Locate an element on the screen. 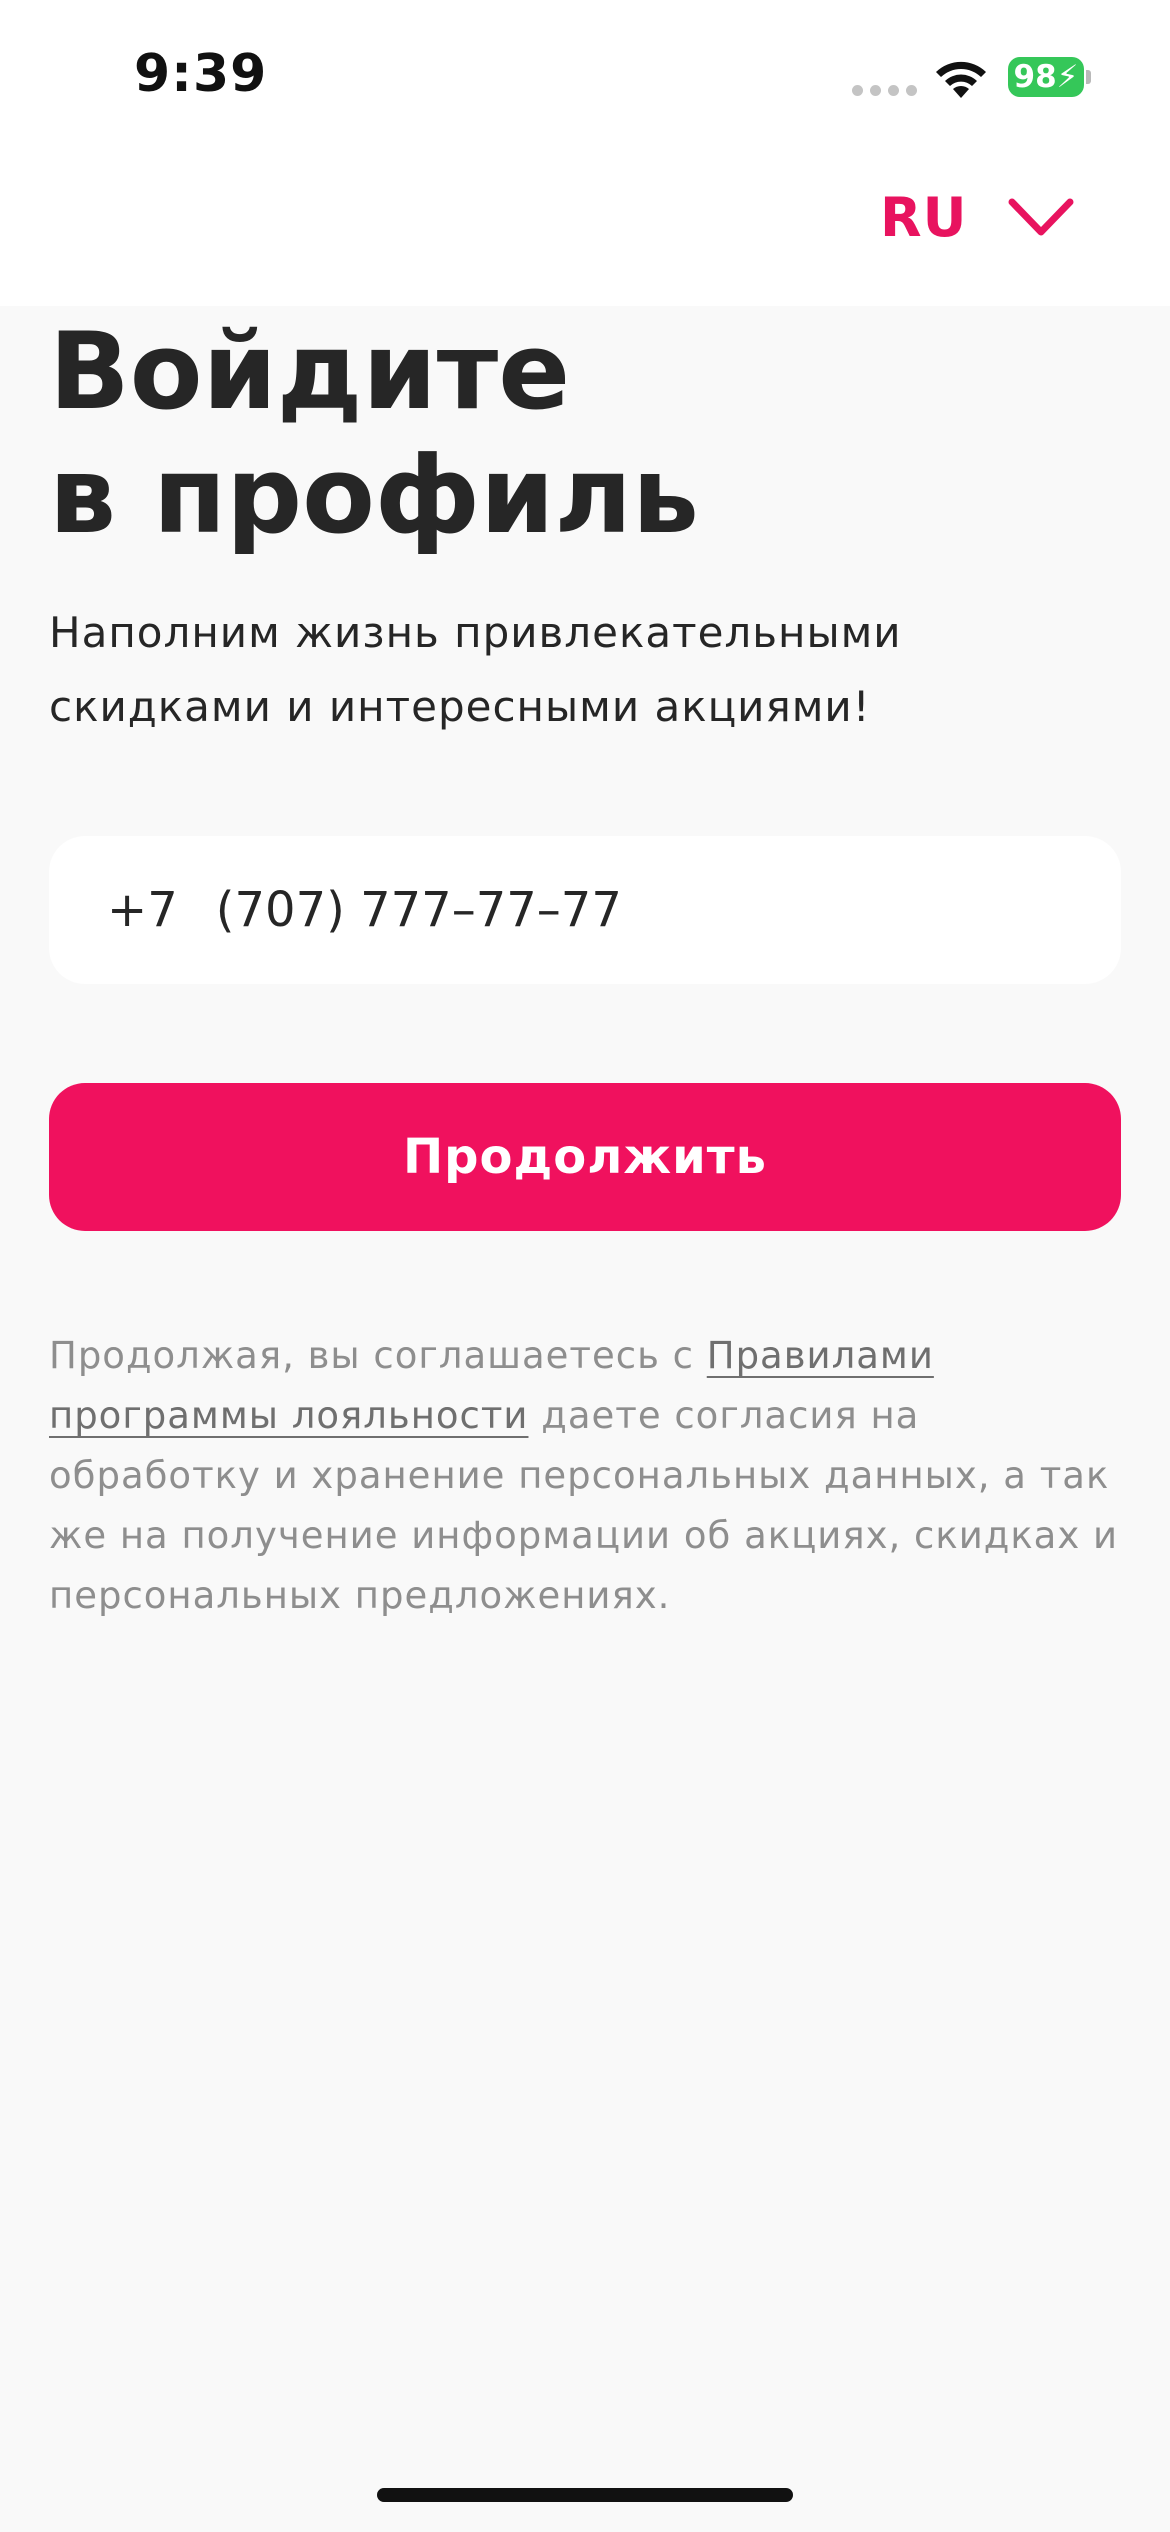 This screenshot has width=1170, height=2532. legal-line-2: программы лояльности даете согласия на is located at coordinates (589, 1416).